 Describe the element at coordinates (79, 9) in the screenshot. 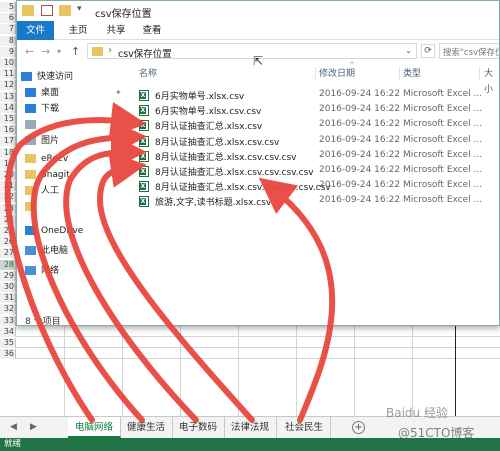

I see `chevron-down-icon: ▾` at that location.